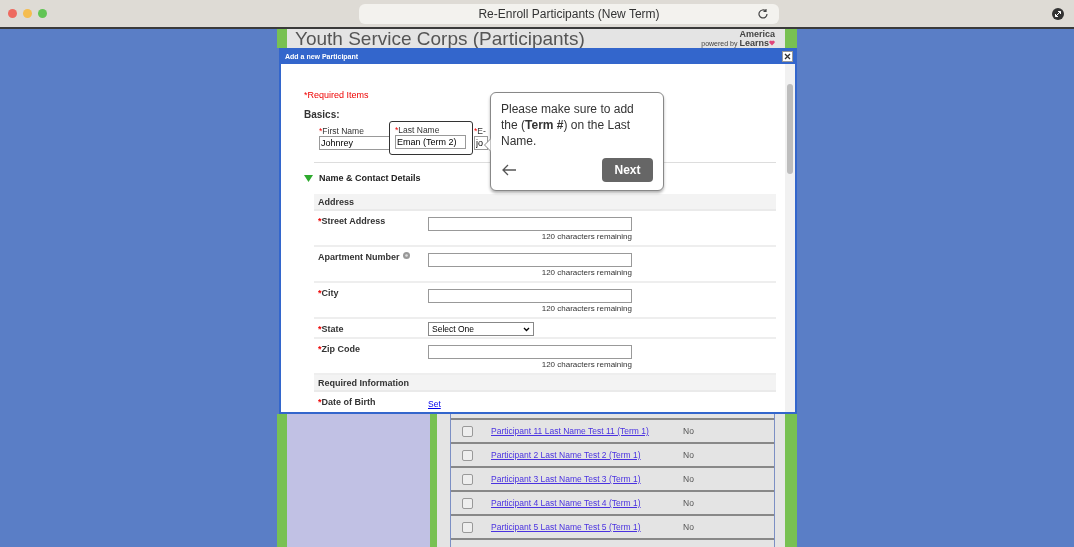  I want to click on field-label: Apartment Number, so click(371, 264).